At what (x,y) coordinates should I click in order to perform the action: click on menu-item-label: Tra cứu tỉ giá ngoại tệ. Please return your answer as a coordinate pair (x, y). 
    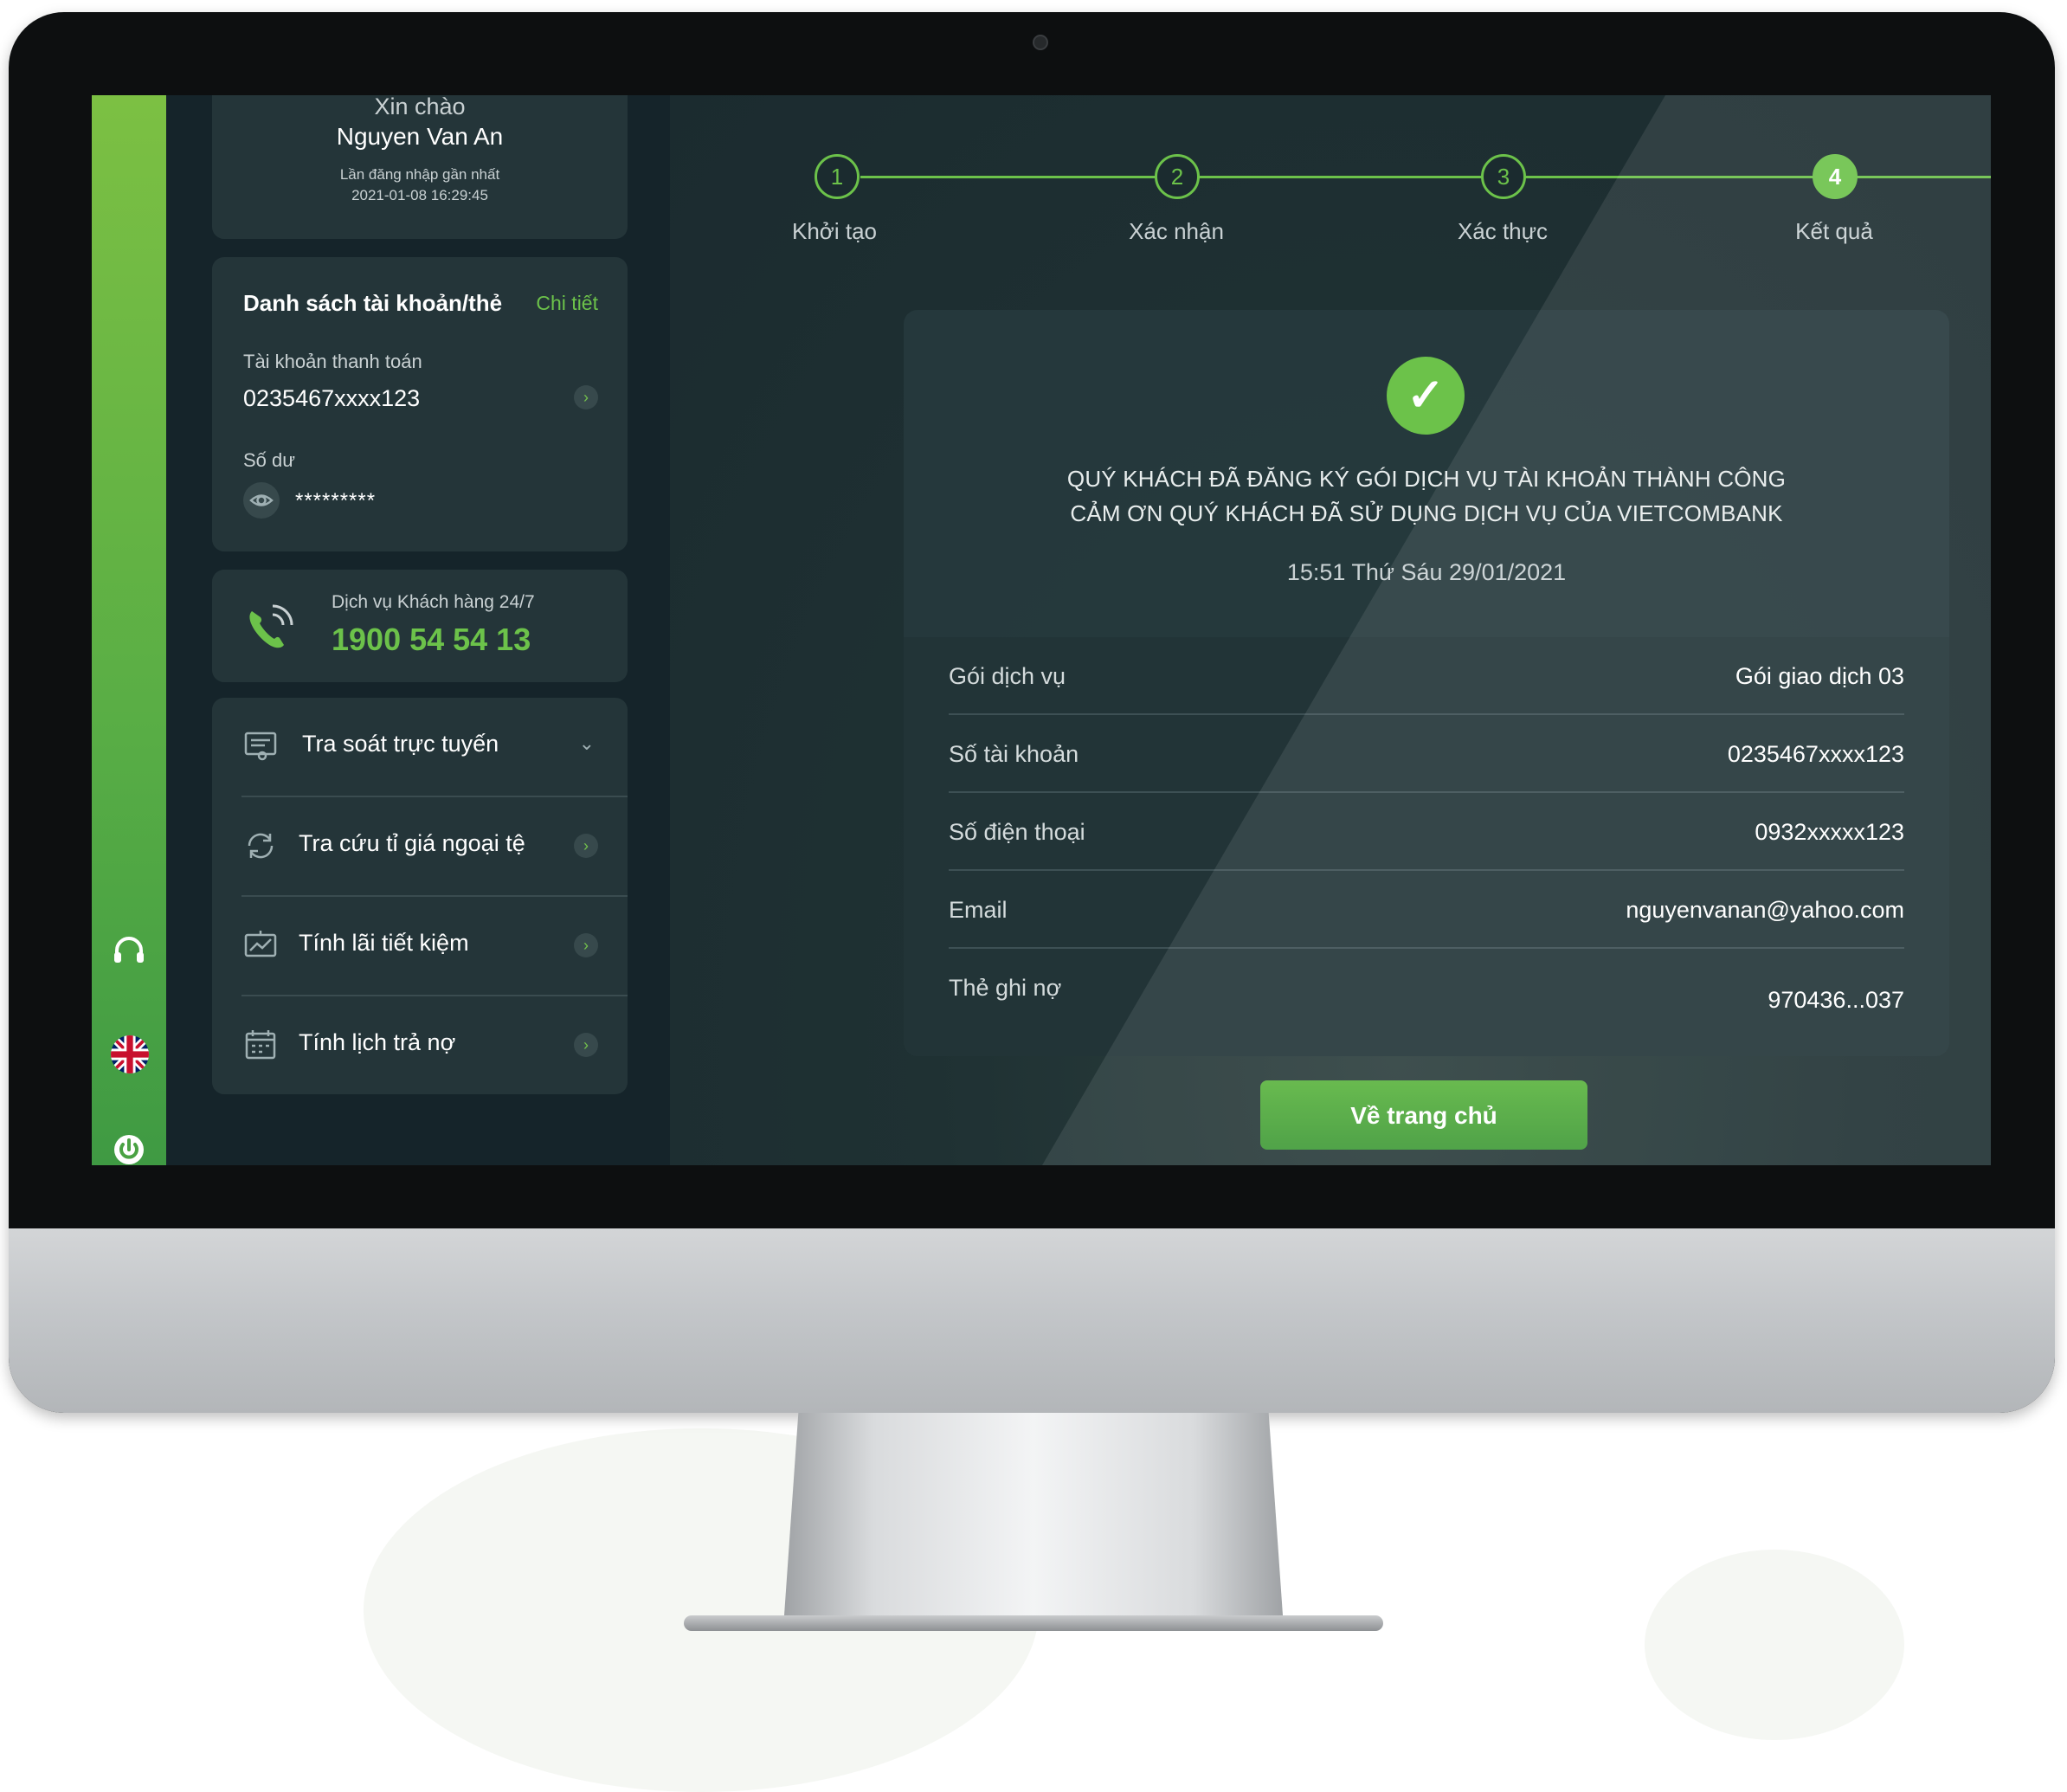
    Looking at the image, I should click on (412, 843).